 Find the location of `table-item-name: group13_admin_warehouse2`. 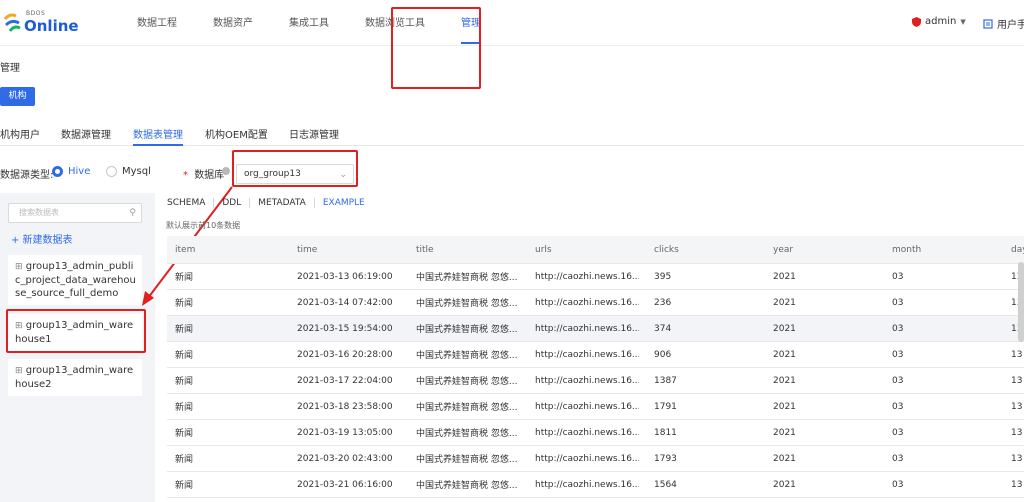

table-item-name: group13_admin_warehouse2 is located at coordinates (74, 377).